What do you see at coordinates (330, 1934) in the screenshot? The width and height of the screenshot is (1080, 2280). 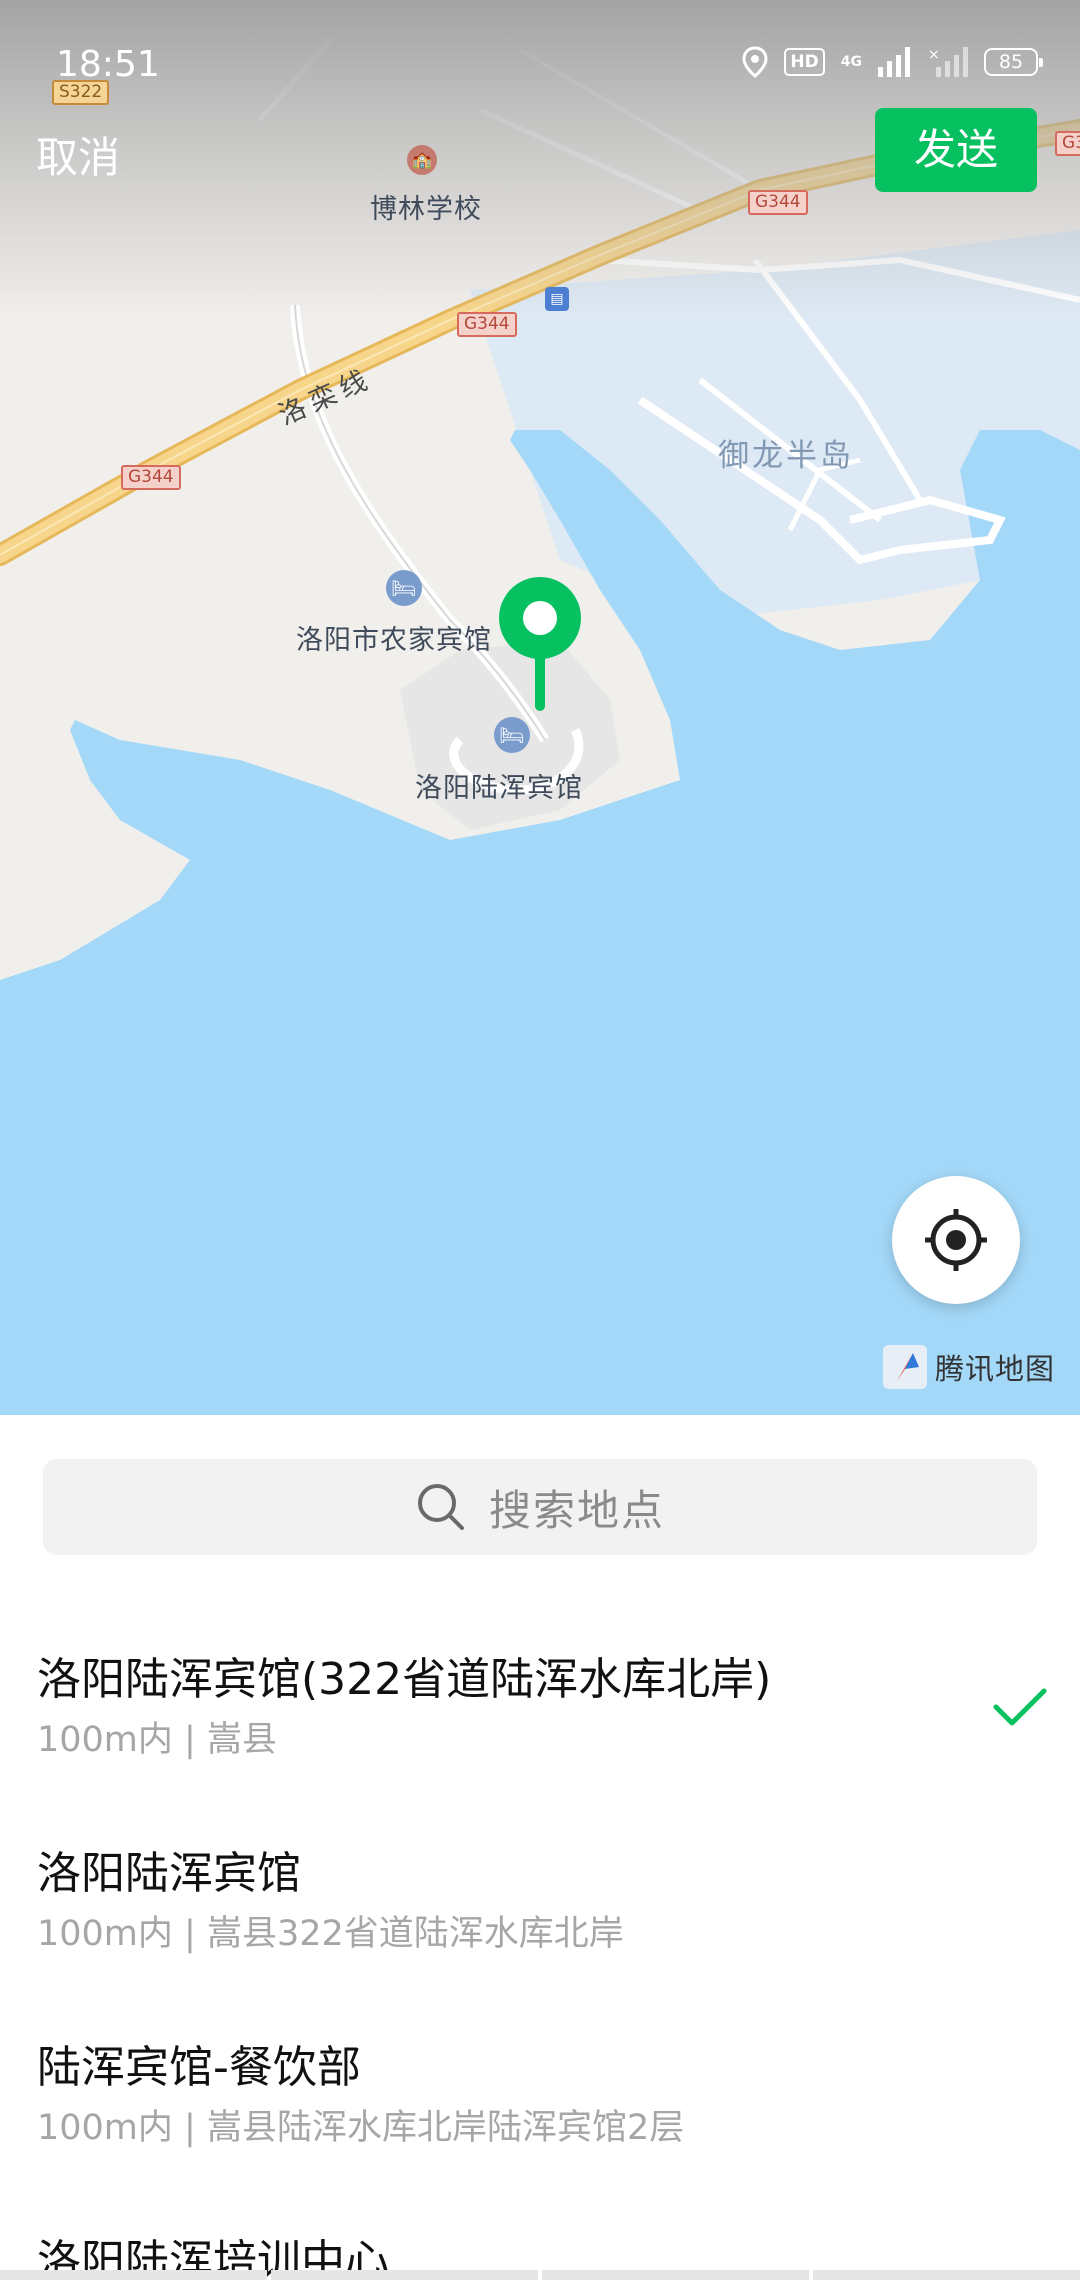 I see `place-detail: 100m内 | 嵩县322省道陆浑水库北岸` at bounding box center [330, 1934].